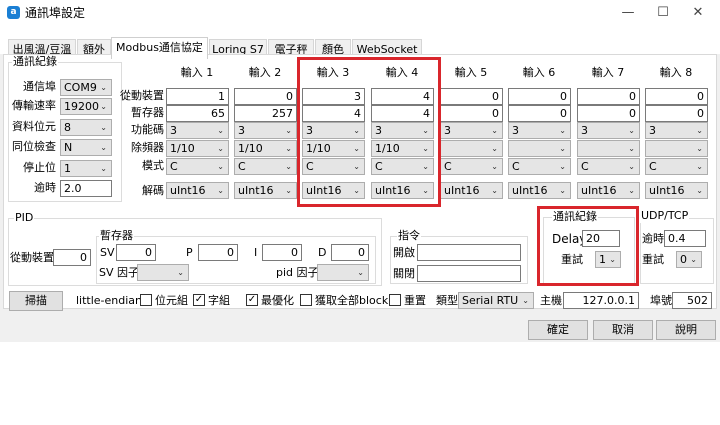  Describe the element at coordinates (322, 252) in the screenshot. I see `d-label: D` at that location.